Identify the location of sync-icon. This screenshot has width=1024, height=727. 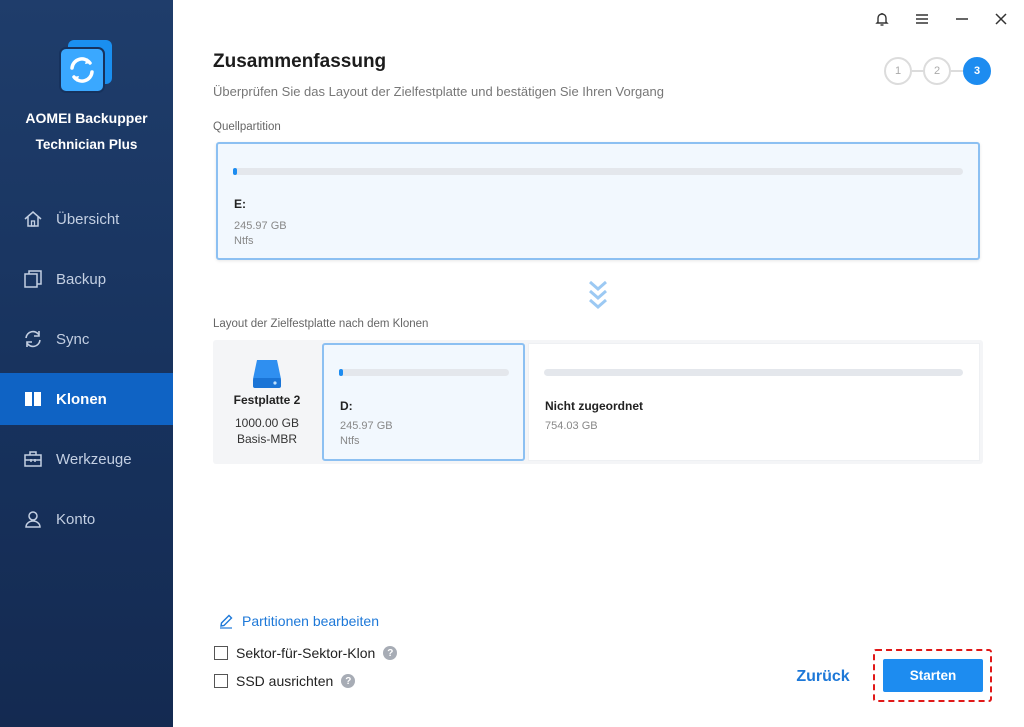
(33, 339).